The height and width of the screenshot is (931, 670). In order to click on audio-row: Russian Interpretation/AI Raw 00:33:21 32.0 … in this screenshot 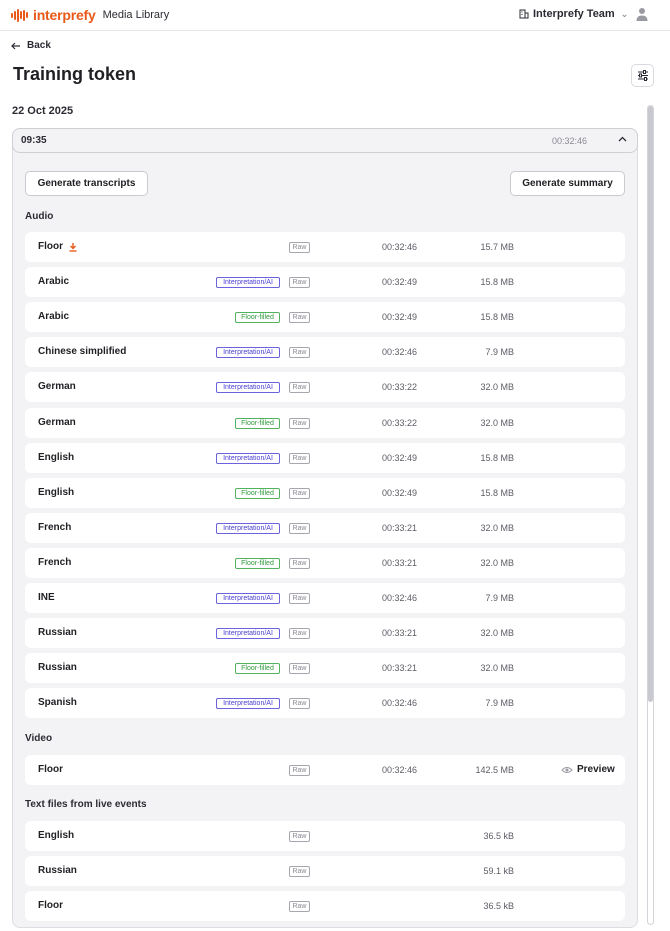, I will do `click(325, 633)`.